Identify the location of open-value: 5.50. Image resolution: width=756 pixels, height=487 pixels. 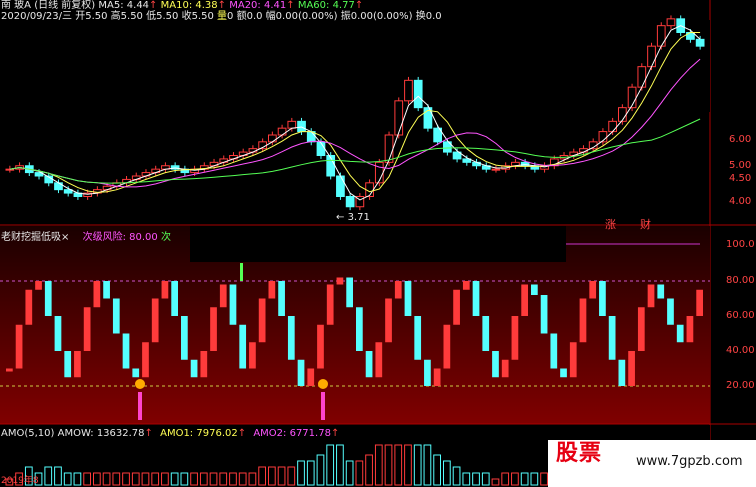
(96, 16).